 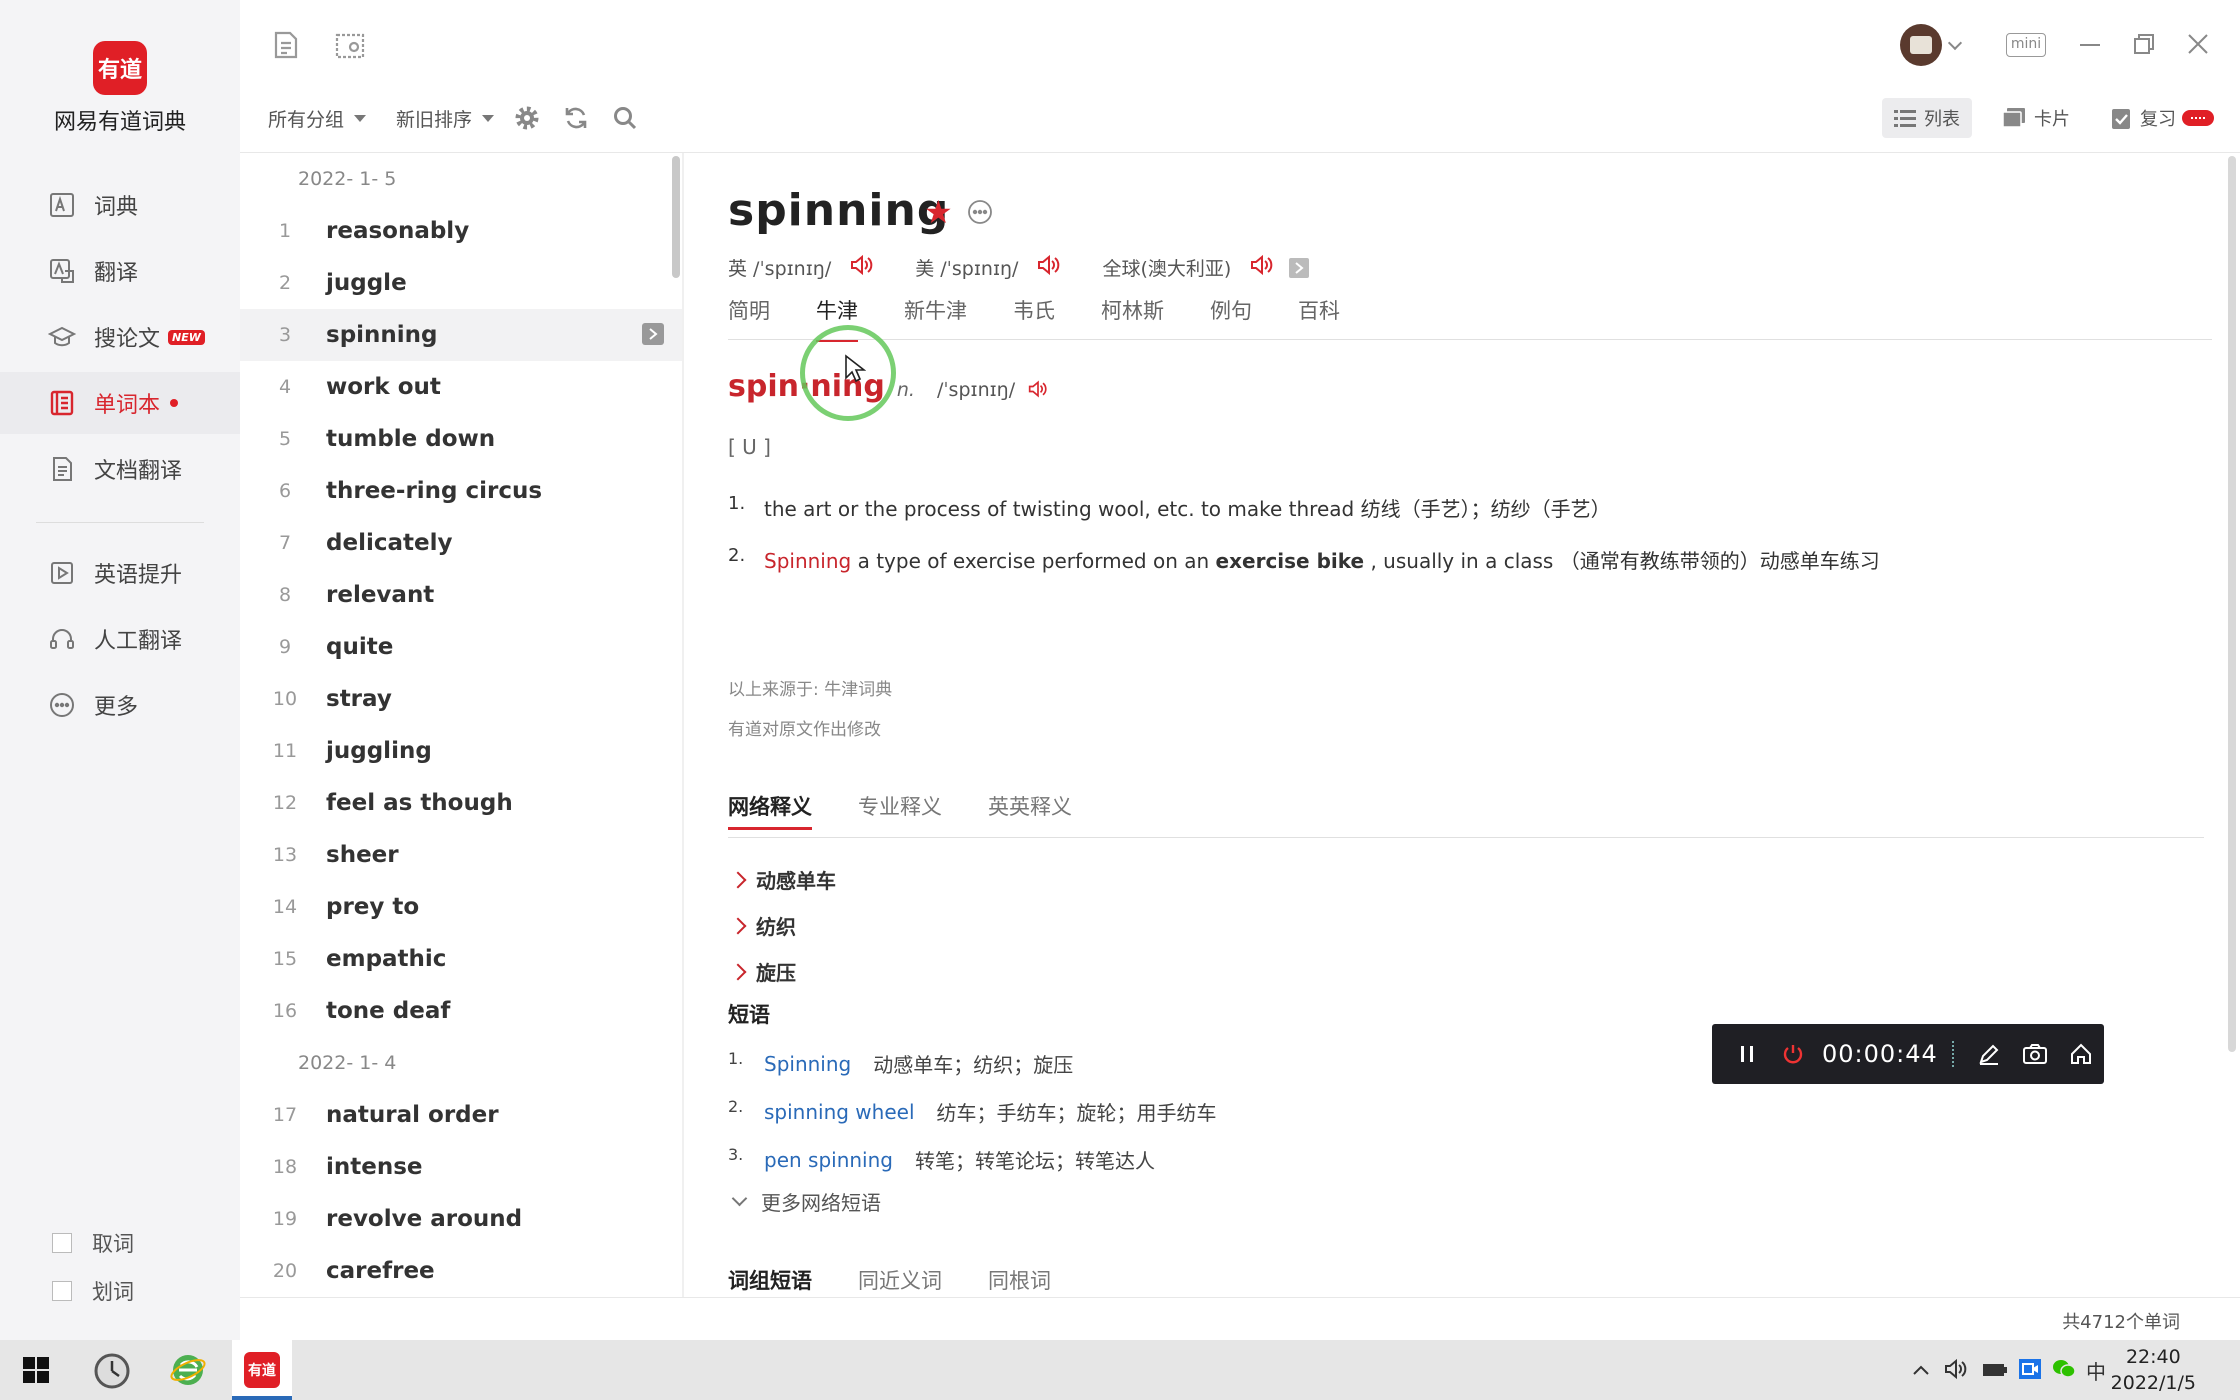 I want to click on word-text: three-ring circus, so click(x=434, y=491).